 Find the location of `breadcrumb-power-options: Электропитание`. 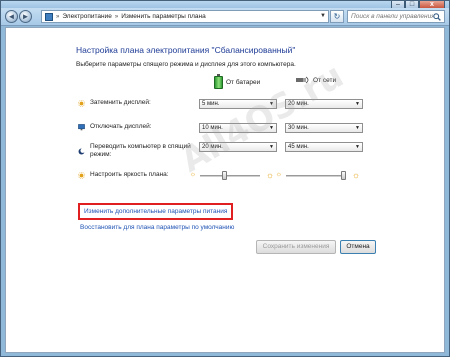

breadcrumb-power-options: Электропитание is located at coordinates (87, 16).